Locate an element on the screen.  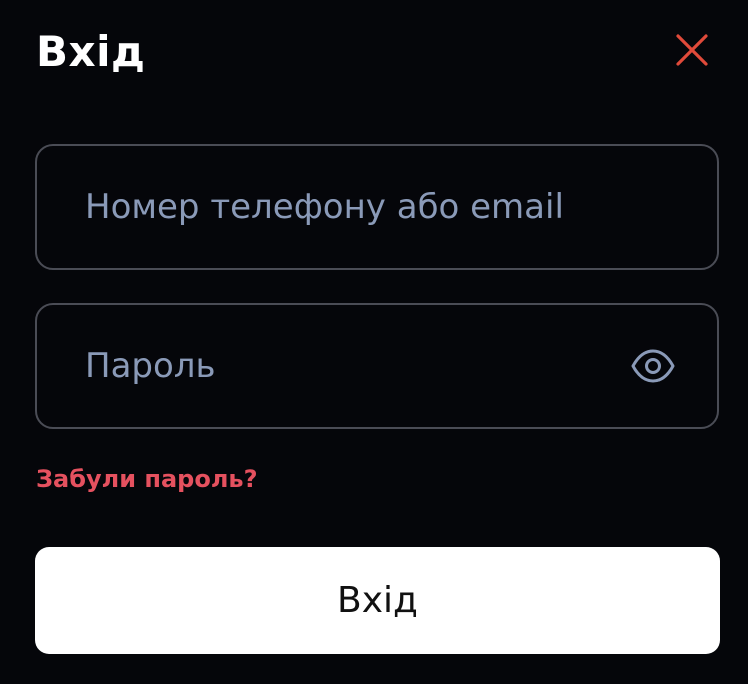
show-password-button is located at coordinates (653, 366).